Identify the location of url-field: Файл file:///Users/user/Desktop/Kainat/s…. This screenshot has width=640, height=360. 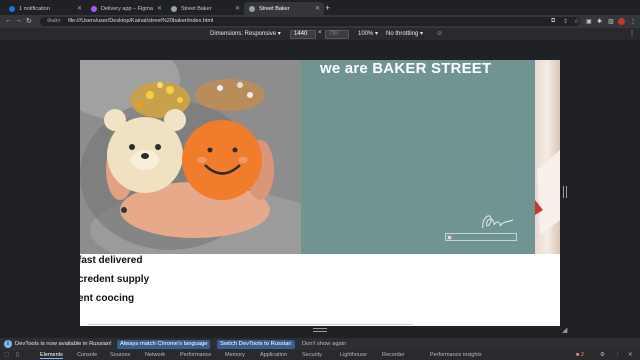
(310, 21).